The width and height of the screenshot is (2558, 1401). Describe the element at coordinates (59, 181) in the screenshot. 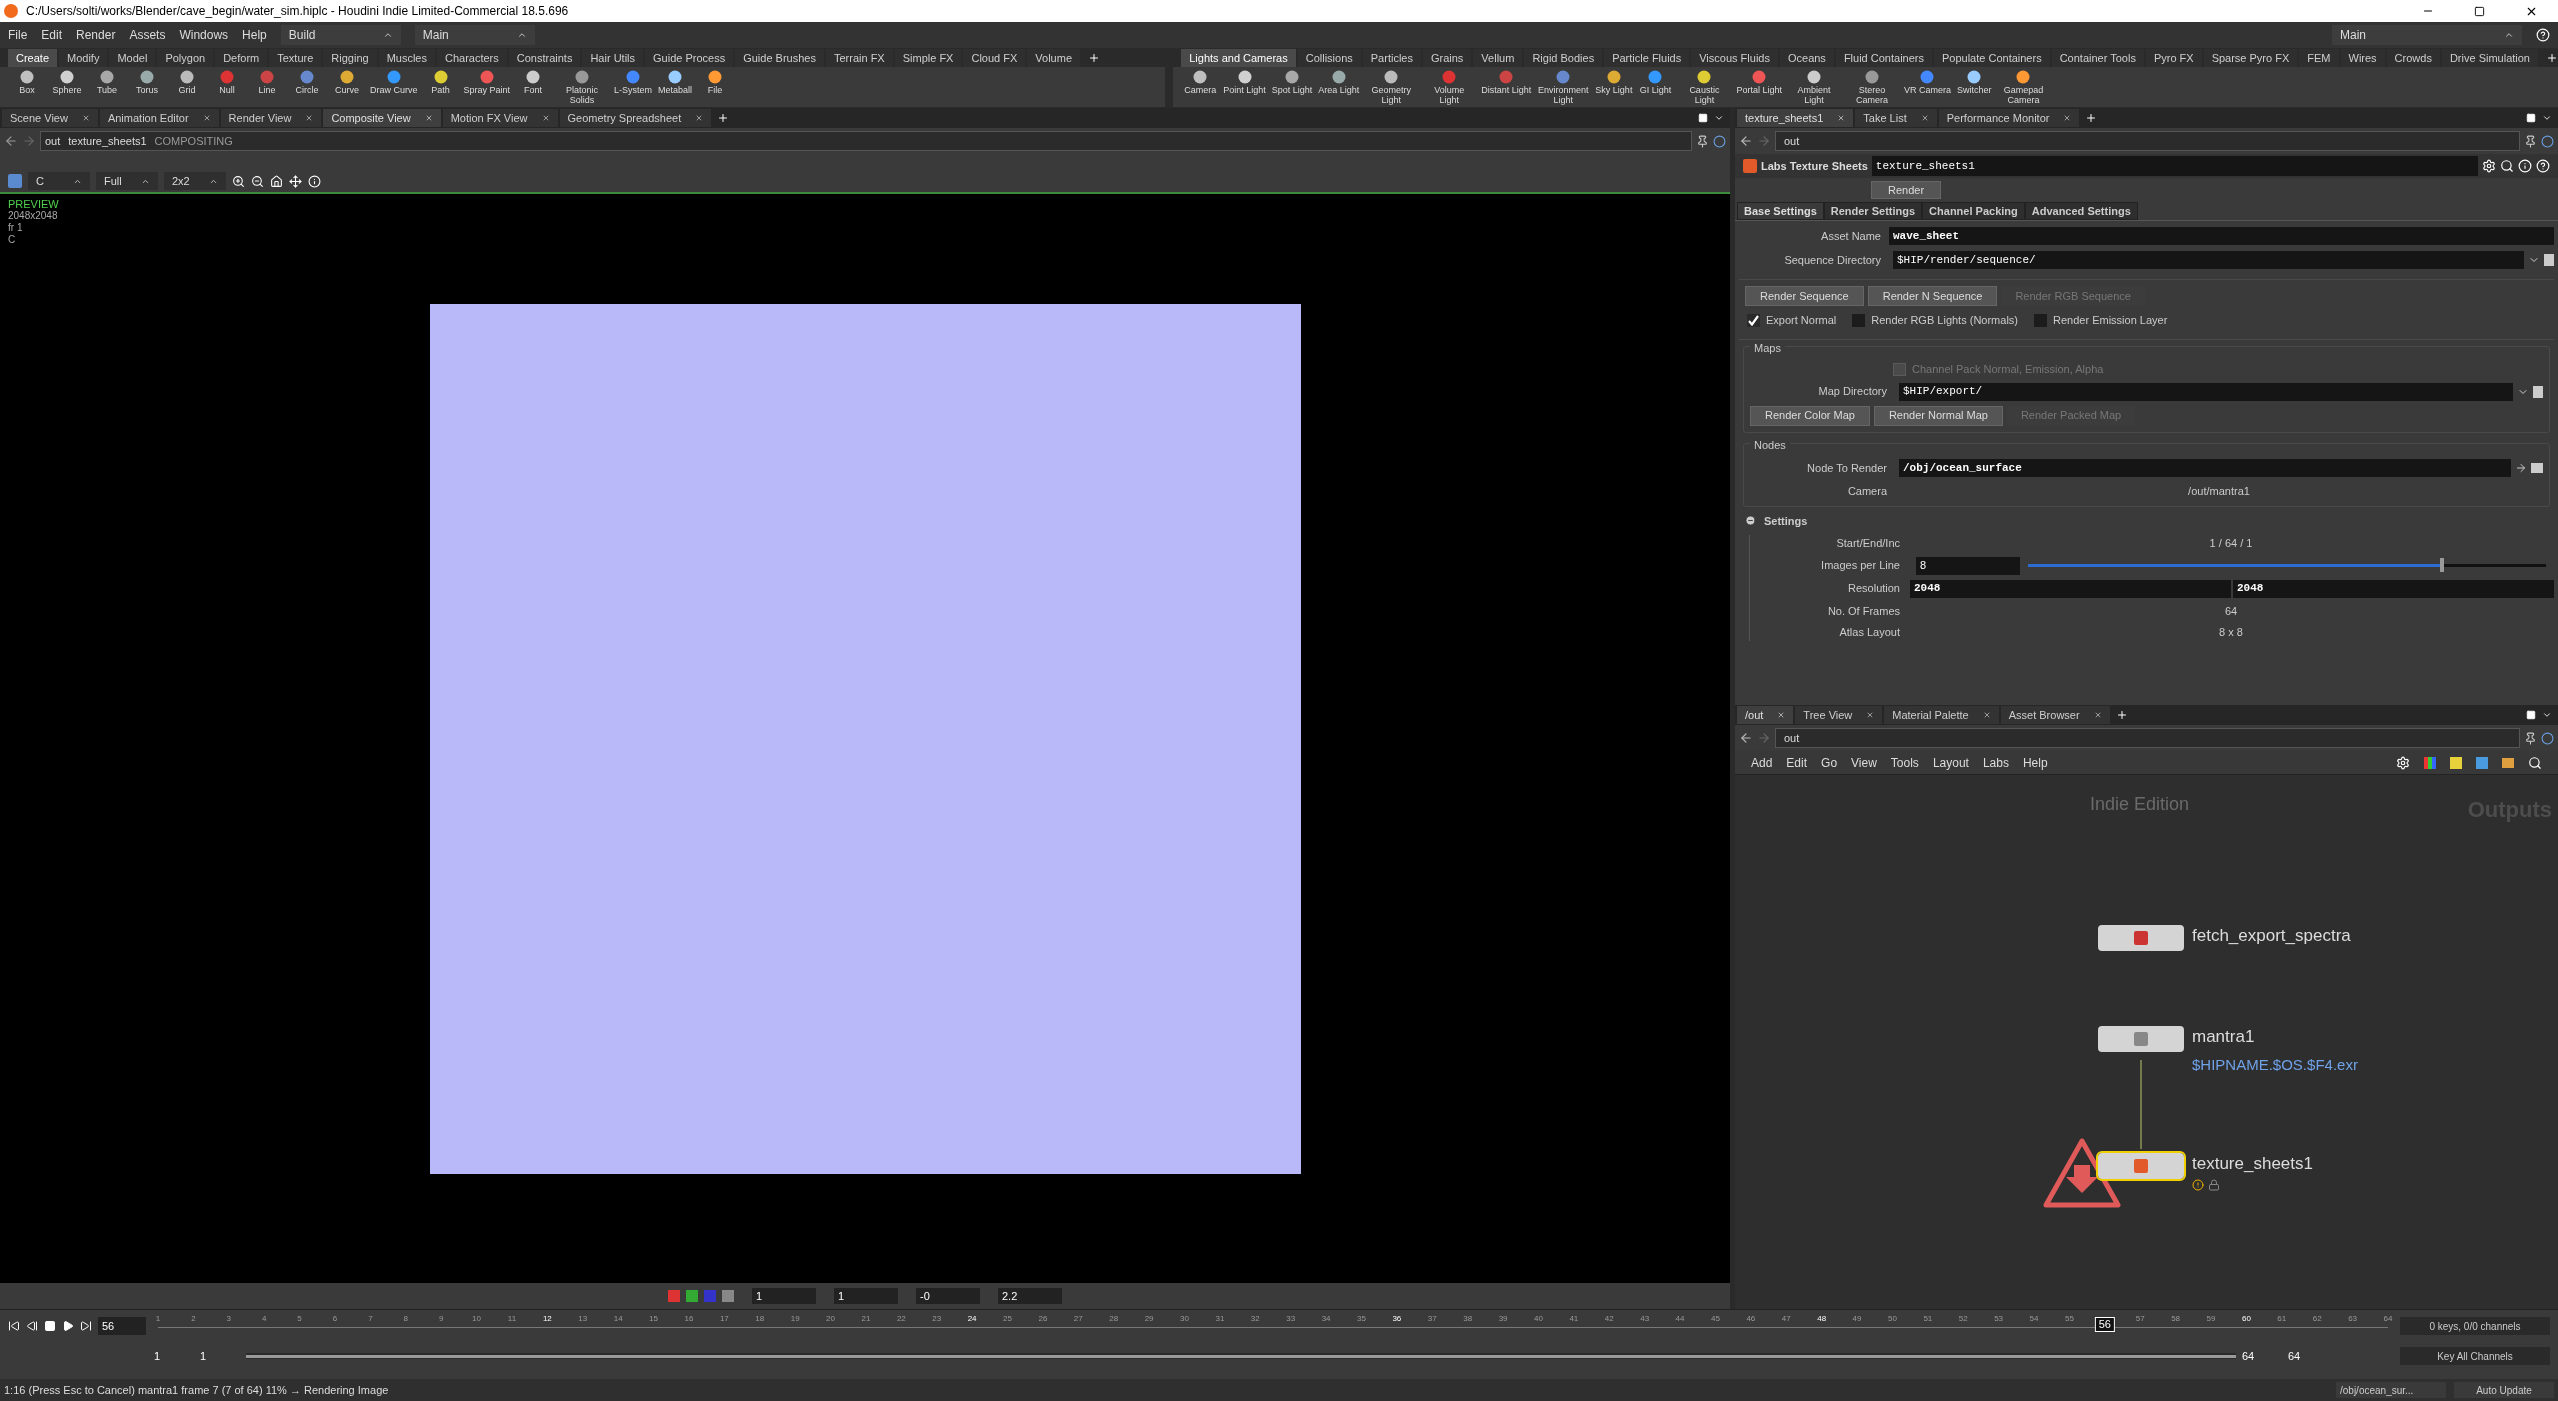

I see `viewer-dropdown: C` at that location.